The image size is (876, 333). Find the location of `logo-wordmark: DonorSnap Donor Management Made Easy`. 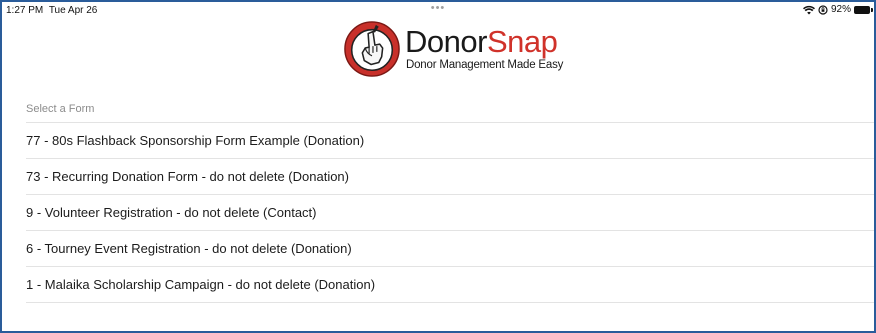

logo-wordmark: DonorSnap Donor Management Made Easy is located at coordinates (484, 48).